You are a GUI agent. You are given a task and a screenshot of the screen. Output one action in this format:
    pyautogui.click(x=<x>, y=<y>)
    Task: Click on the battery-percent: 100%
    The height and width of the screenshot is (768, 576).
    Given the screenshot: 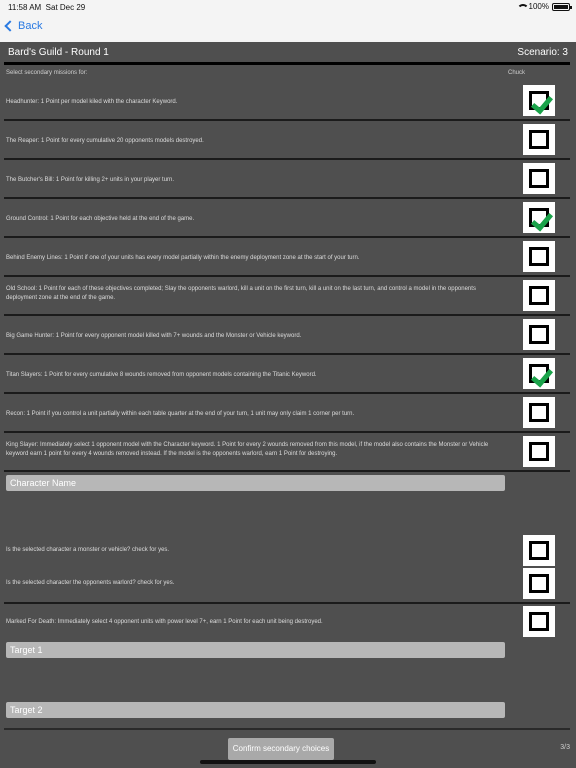 What is the action you would take?
    pyautogui.click(x=538, y=6)
    